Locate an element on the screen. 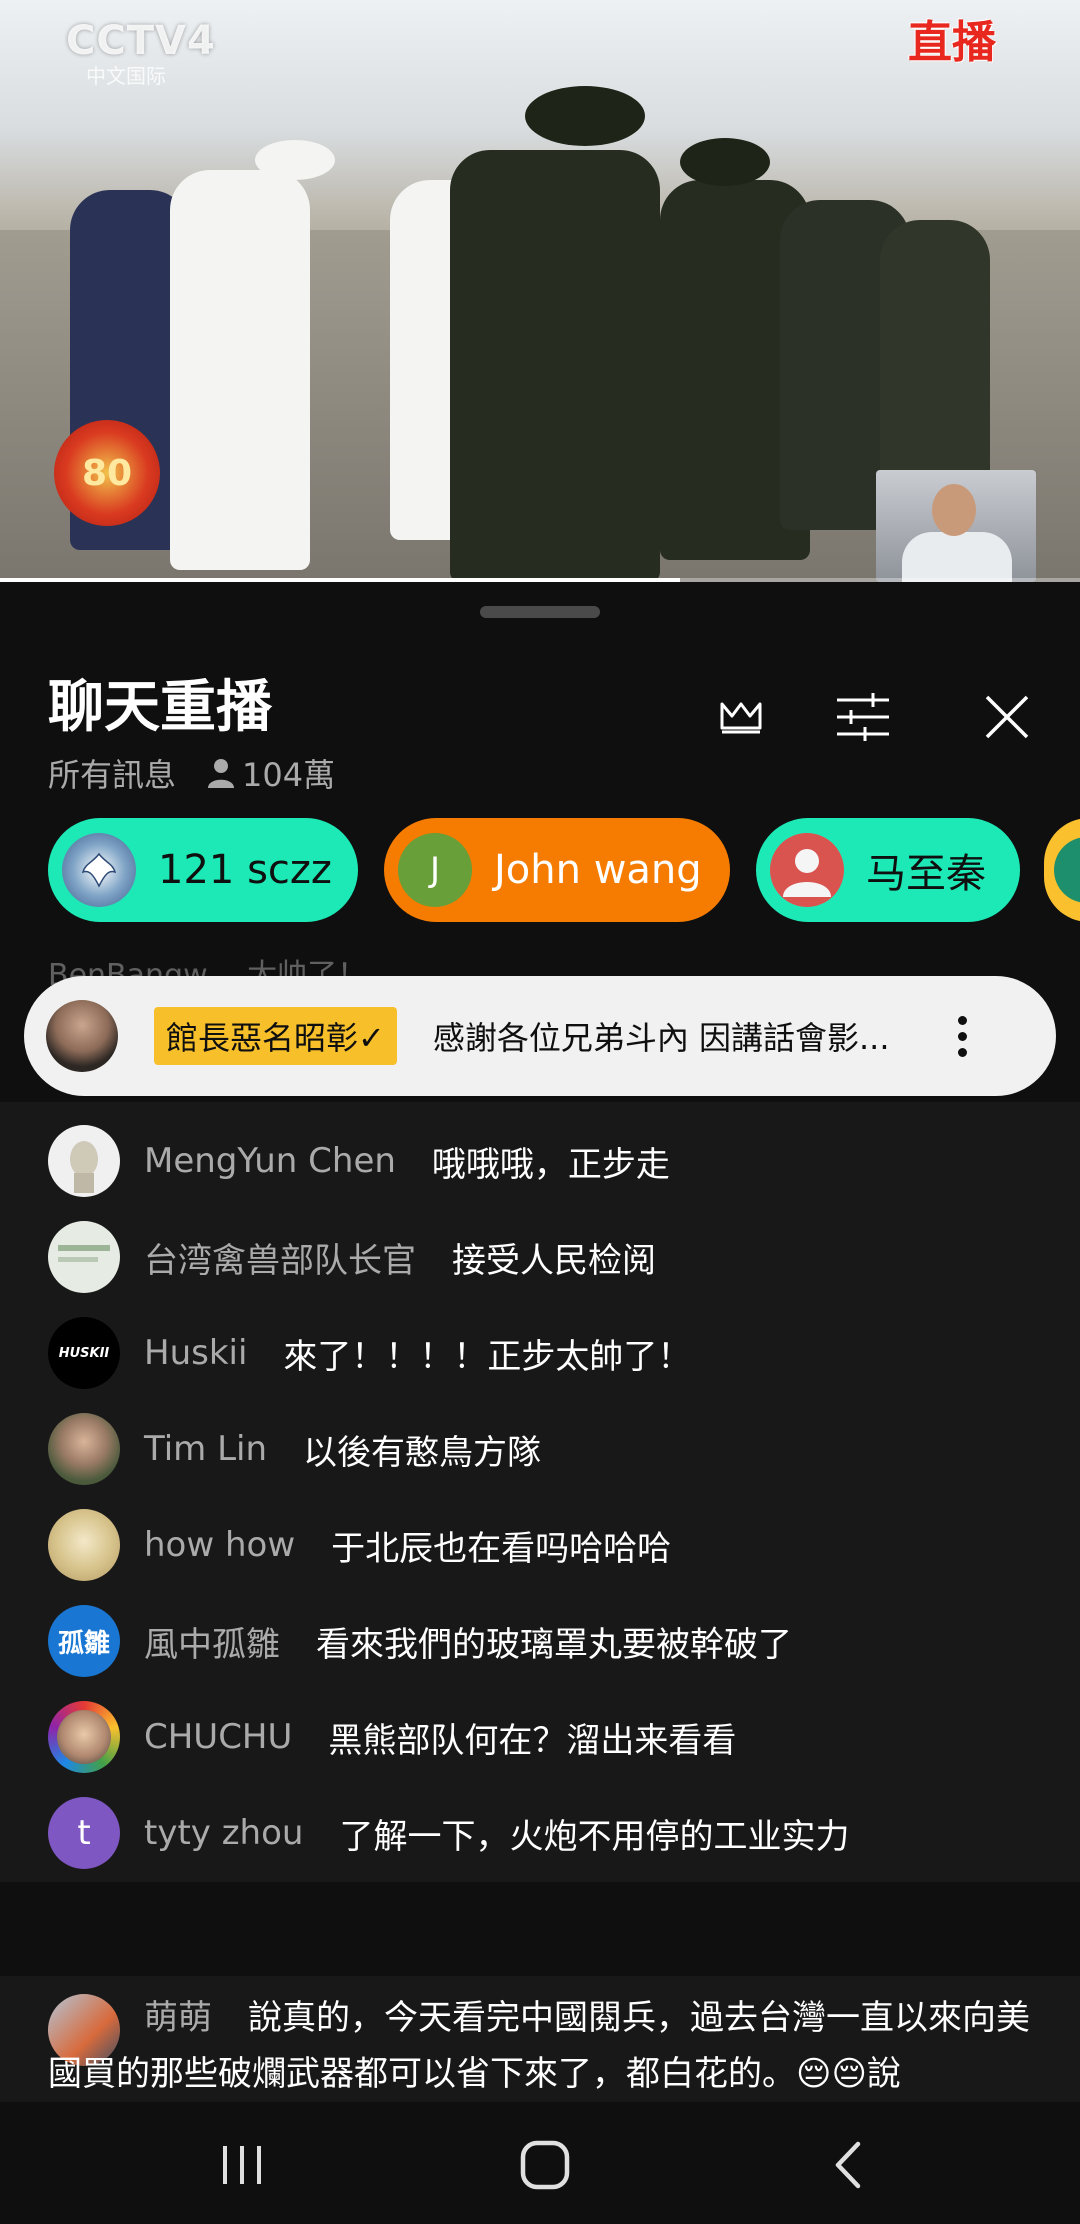  chat-message: t tyty zhou 了解一下，火炮不用停的工业实力 is located at coordinates (448, 1833).